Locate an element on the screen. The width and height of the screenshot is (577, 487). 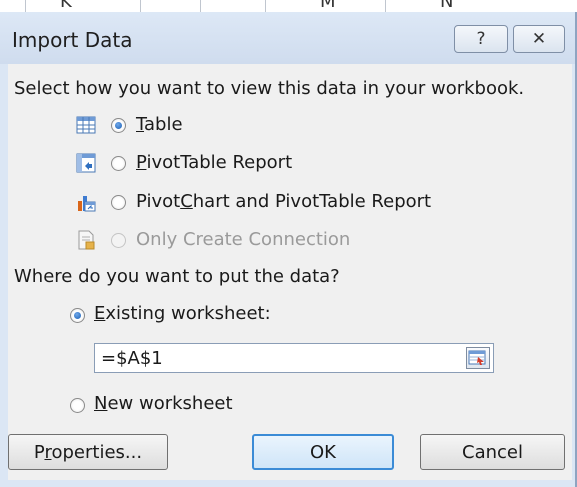
pivotchart-radio is located at coordinates (118, 202).